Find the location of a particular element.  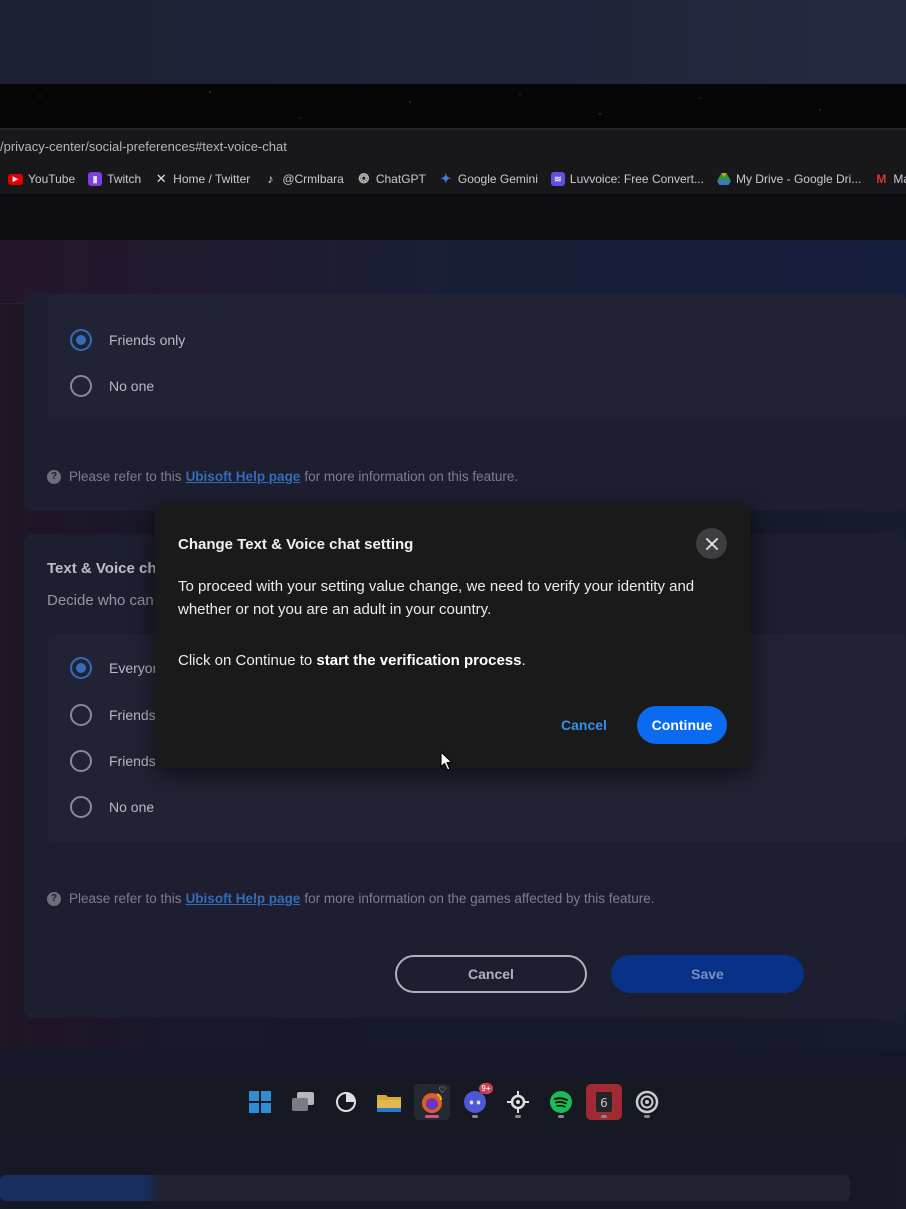

close-button is located at coordinates (711, 543).